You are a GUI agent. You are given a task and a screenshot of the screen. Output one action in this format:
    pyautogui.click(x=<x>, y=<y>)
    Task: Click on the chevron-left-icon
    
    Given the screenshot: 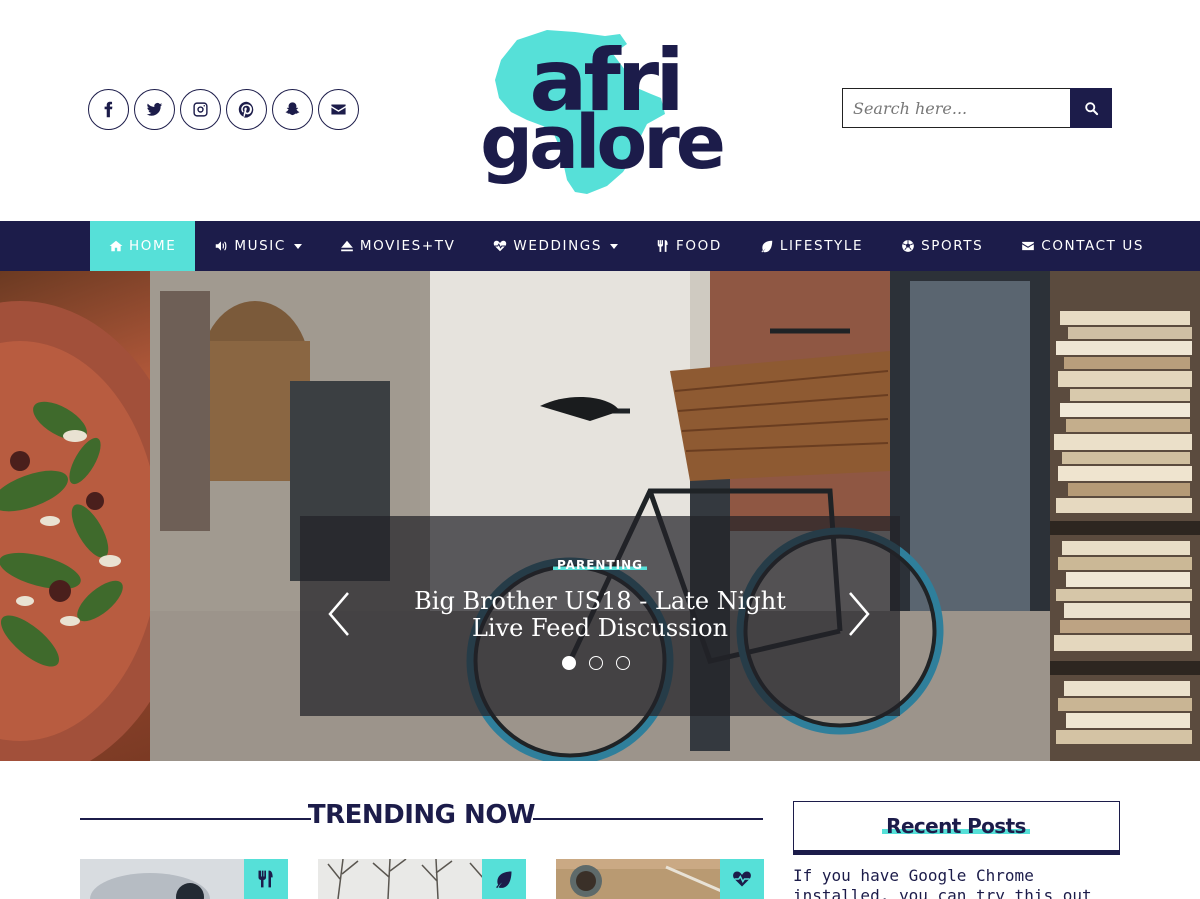 What is the action you would take?
    pyautogui.click(x=338, y=614)
    